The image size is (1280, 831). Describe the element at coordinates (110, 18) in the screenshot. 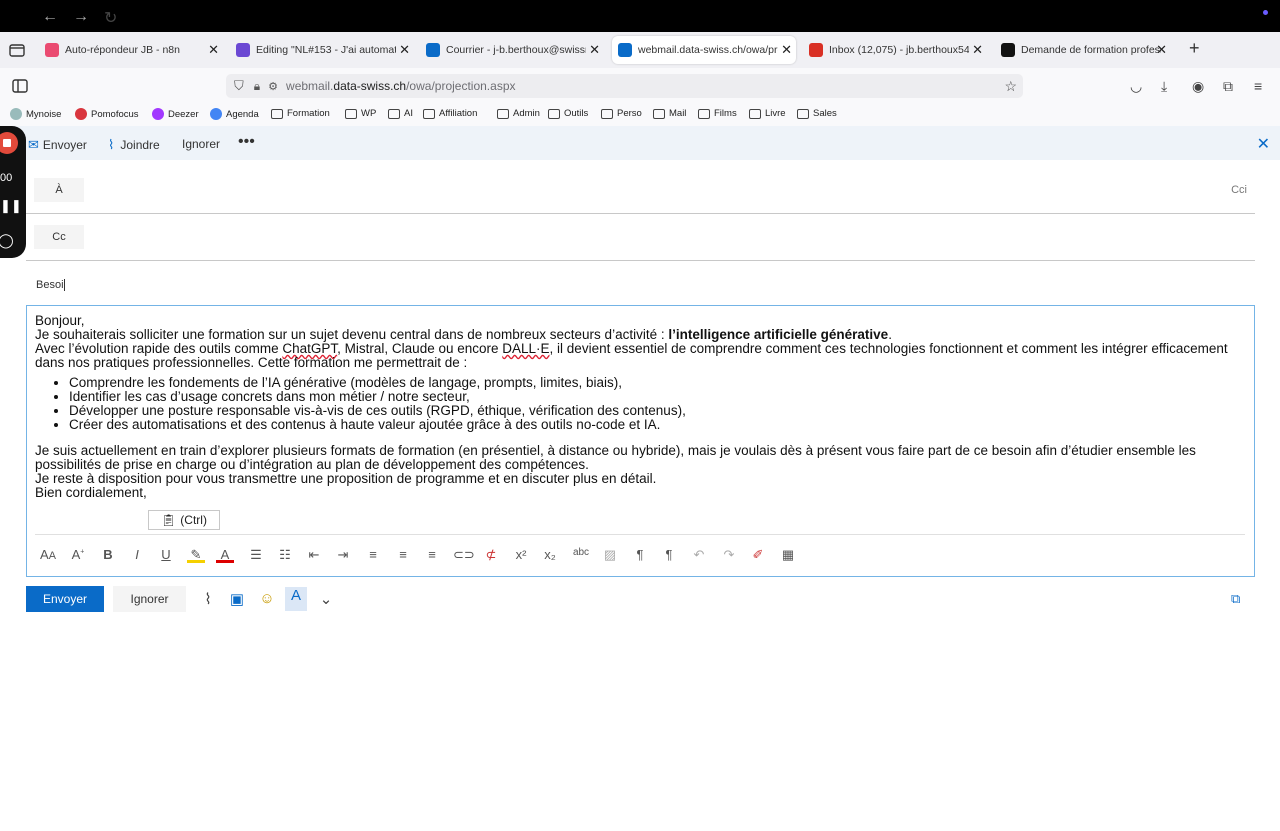

I see `reload-icon: ↻` at that location.